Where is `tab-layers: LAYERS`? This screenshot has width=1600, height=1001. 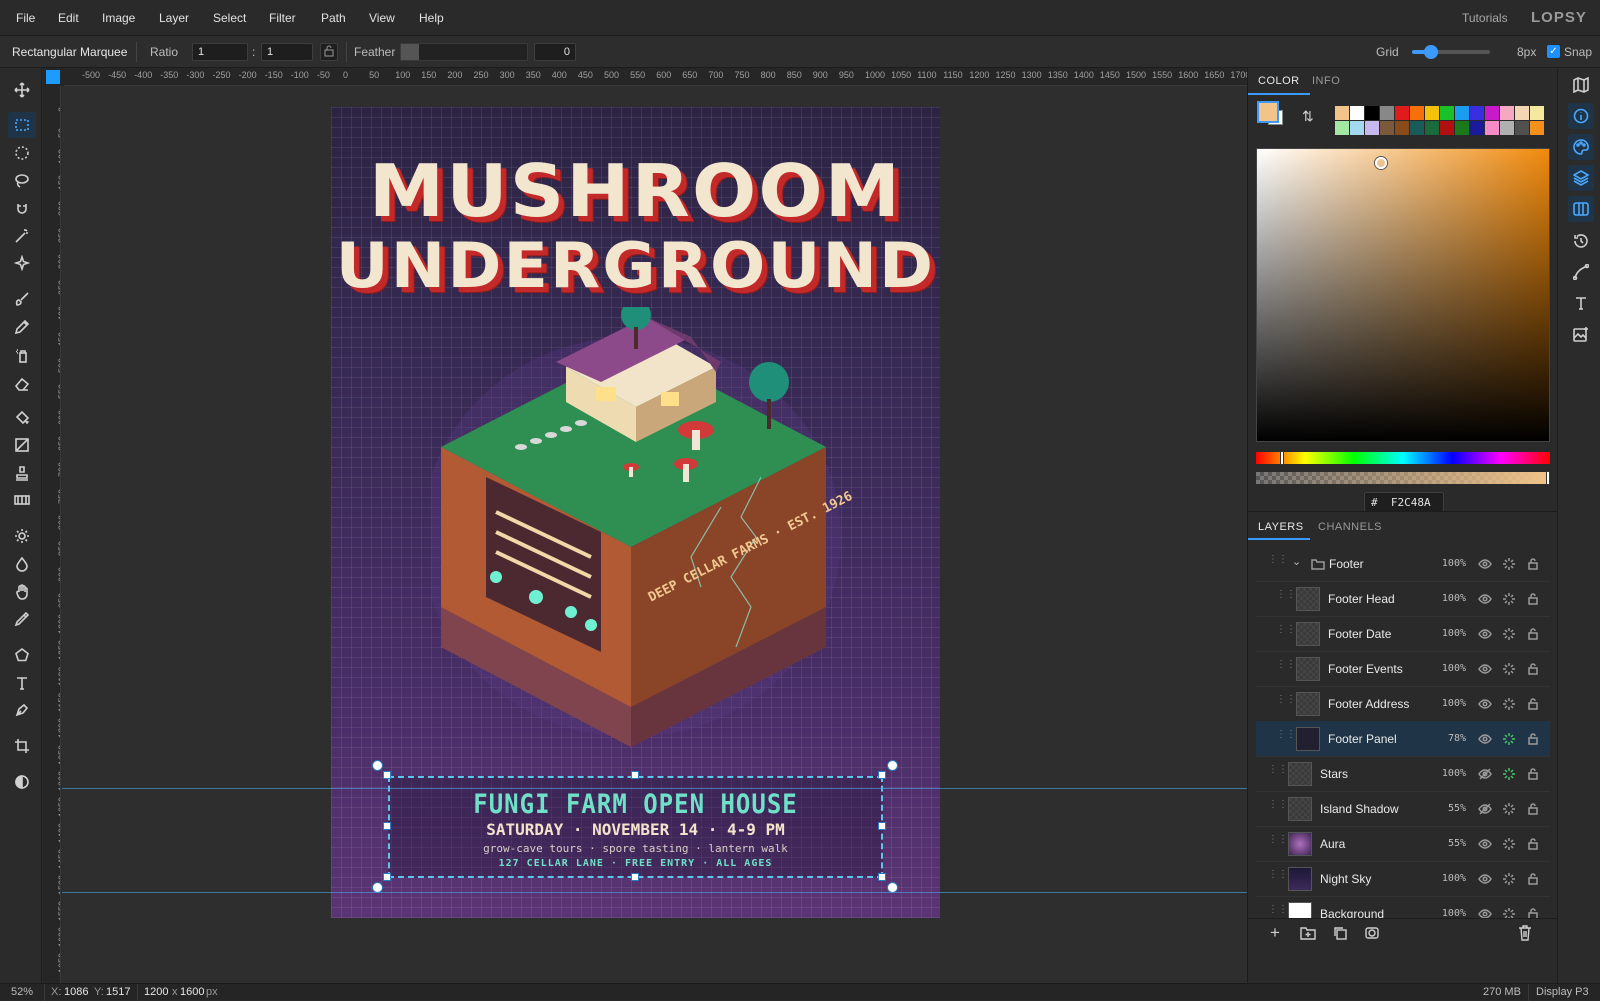
tab-layers: LAYERS is located at coordinates (1281, 527).